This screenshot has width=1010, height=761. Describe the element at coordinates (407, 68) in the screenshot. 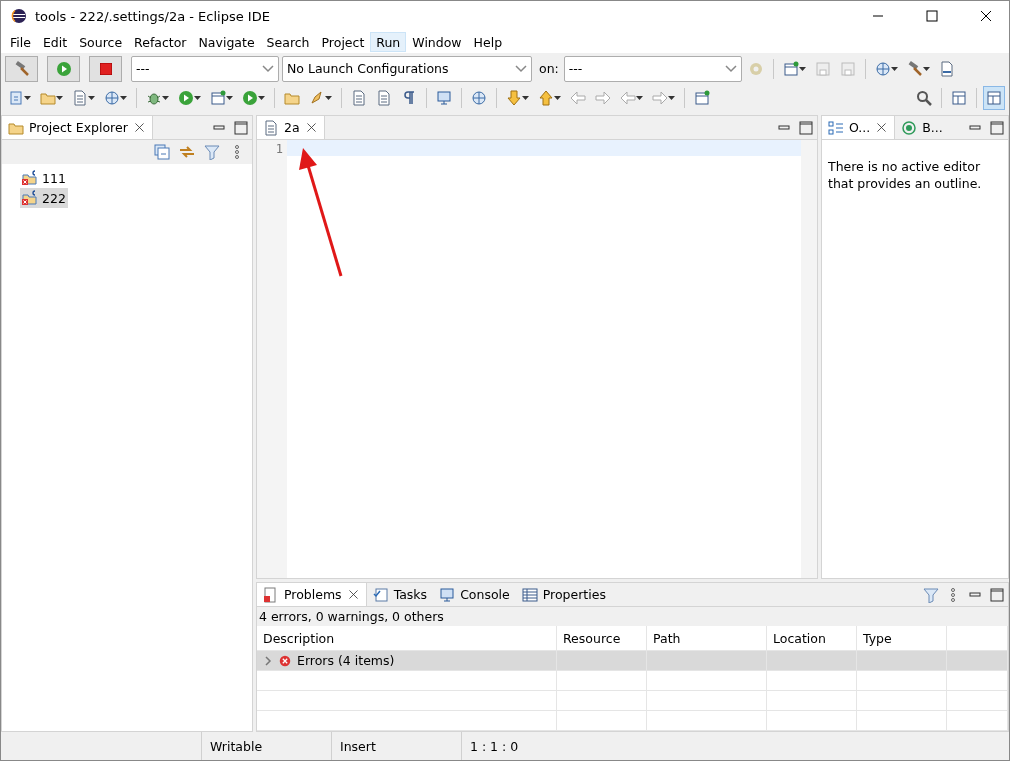

I see `launch-configuration-combo: No Launch Configurations` at that location.